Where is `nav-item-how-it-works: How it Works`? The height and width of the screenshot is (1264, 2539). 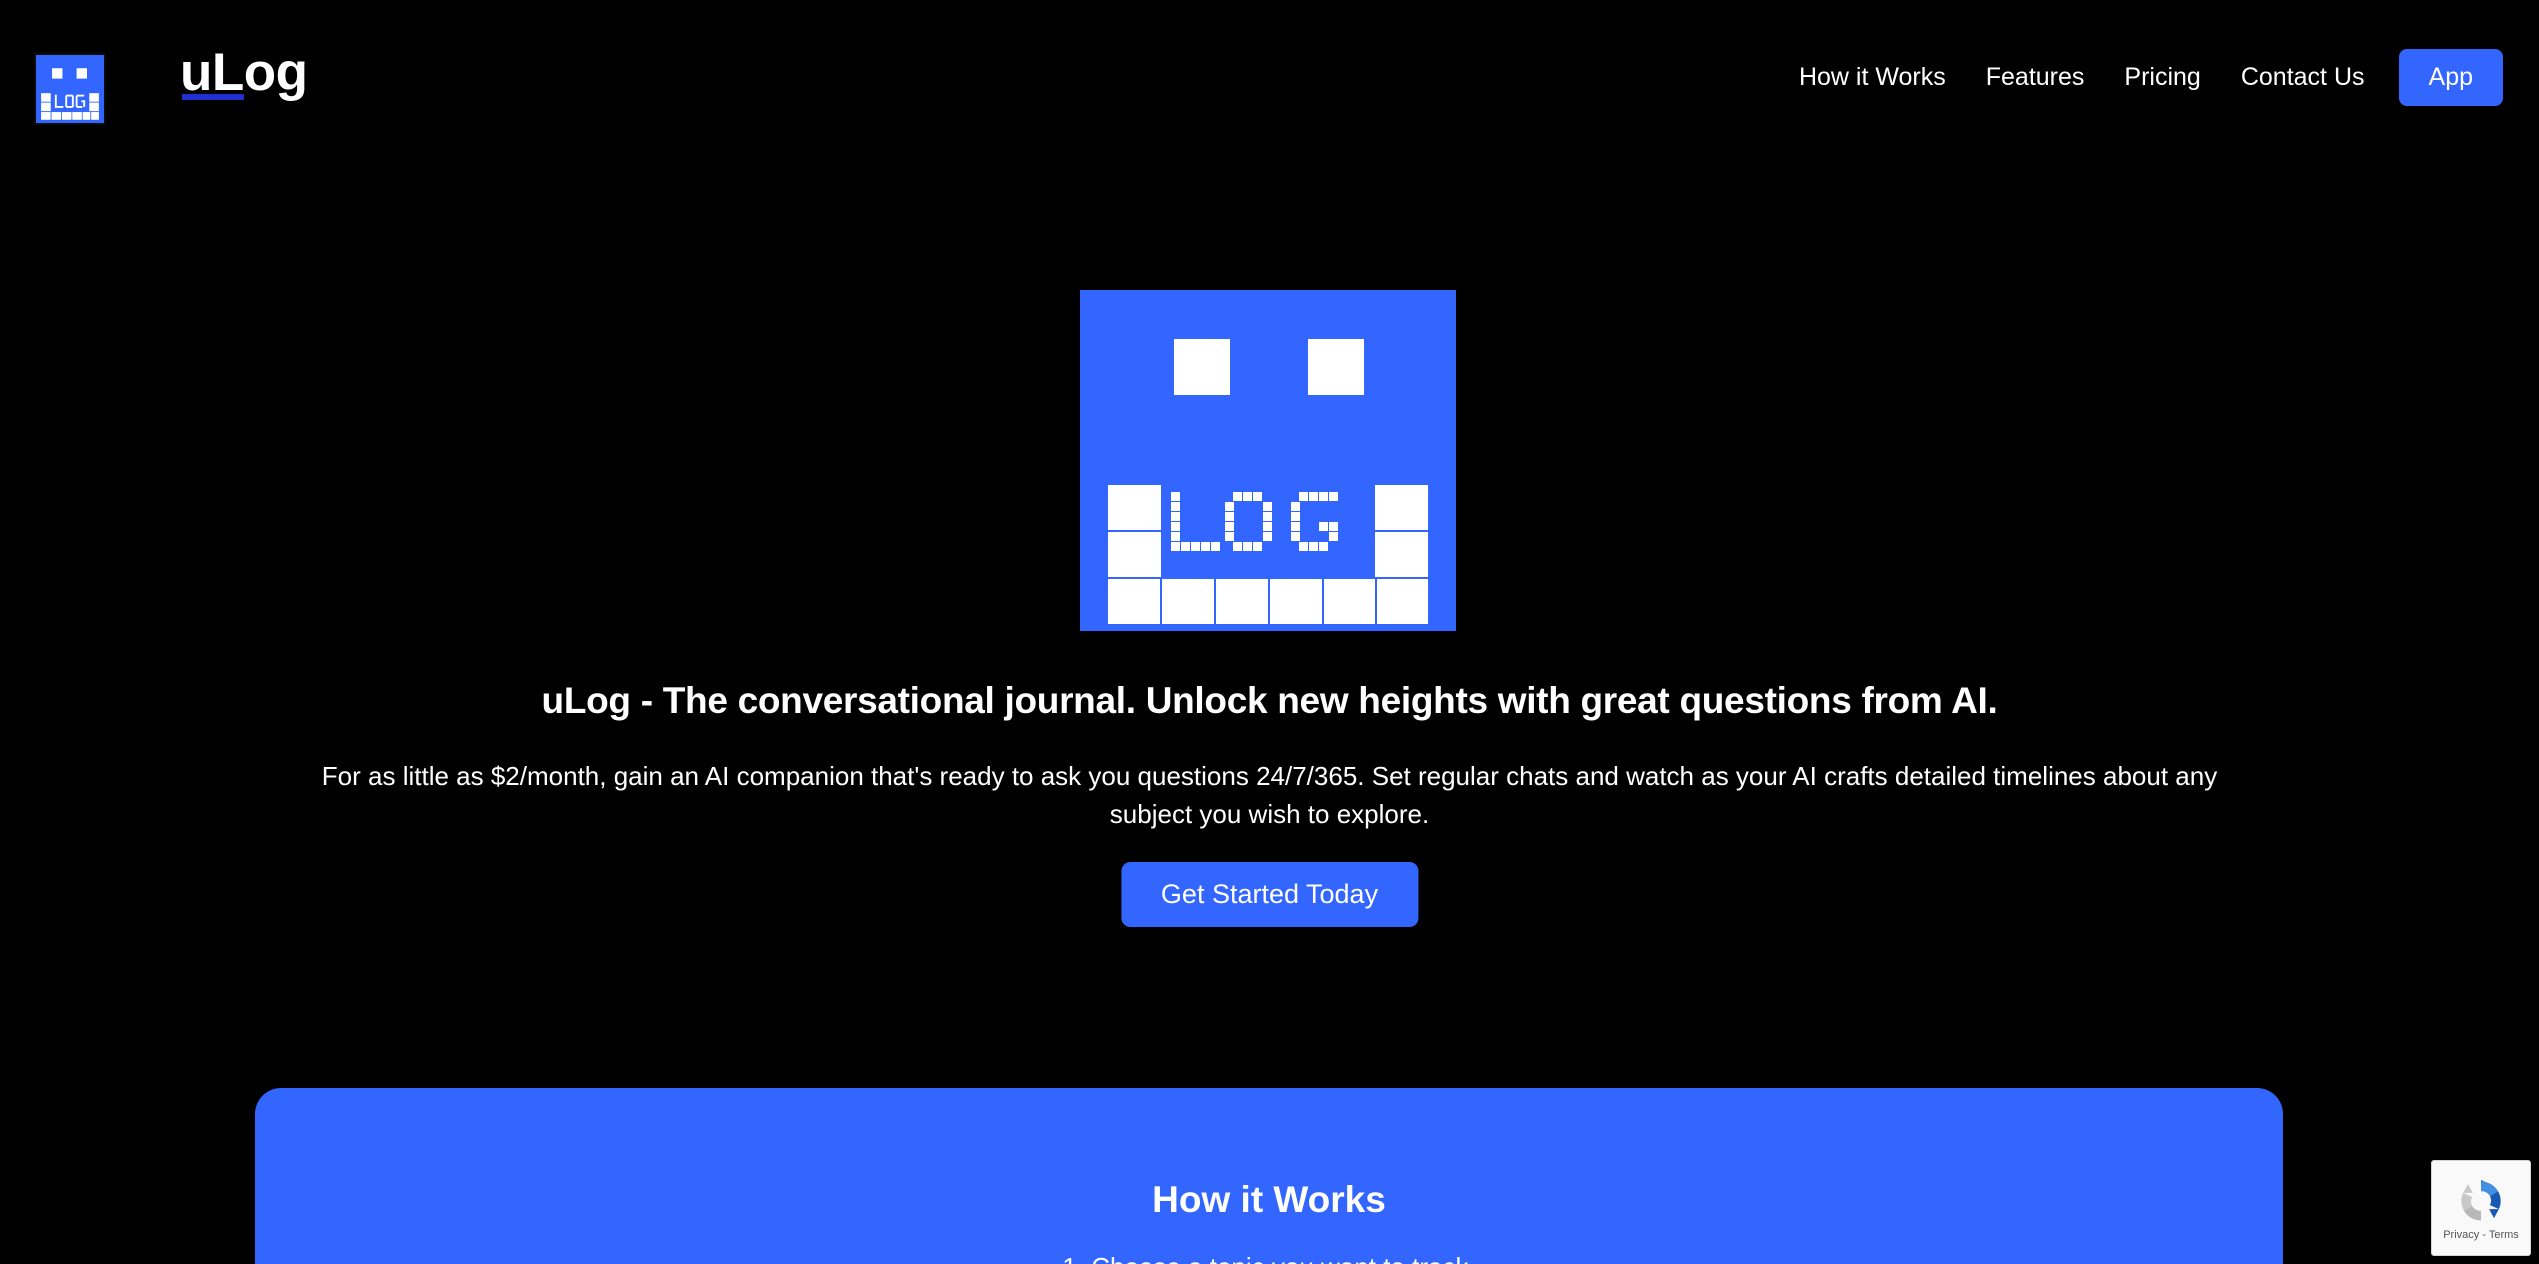
nav-item-how-it-works: How it Works is located at coordinates (1872, 77).